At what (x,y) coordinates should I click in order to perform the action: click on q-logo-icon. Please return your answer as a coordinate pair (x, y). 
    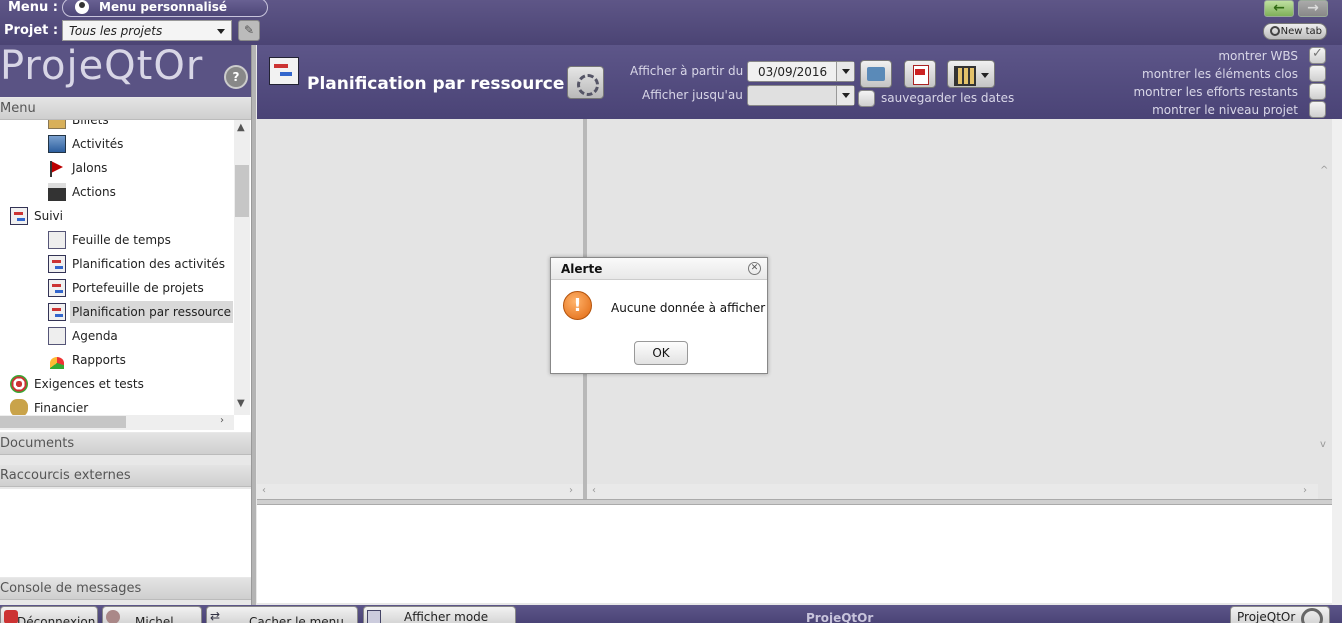
    Looking at the image, I should click on (1312, 615).